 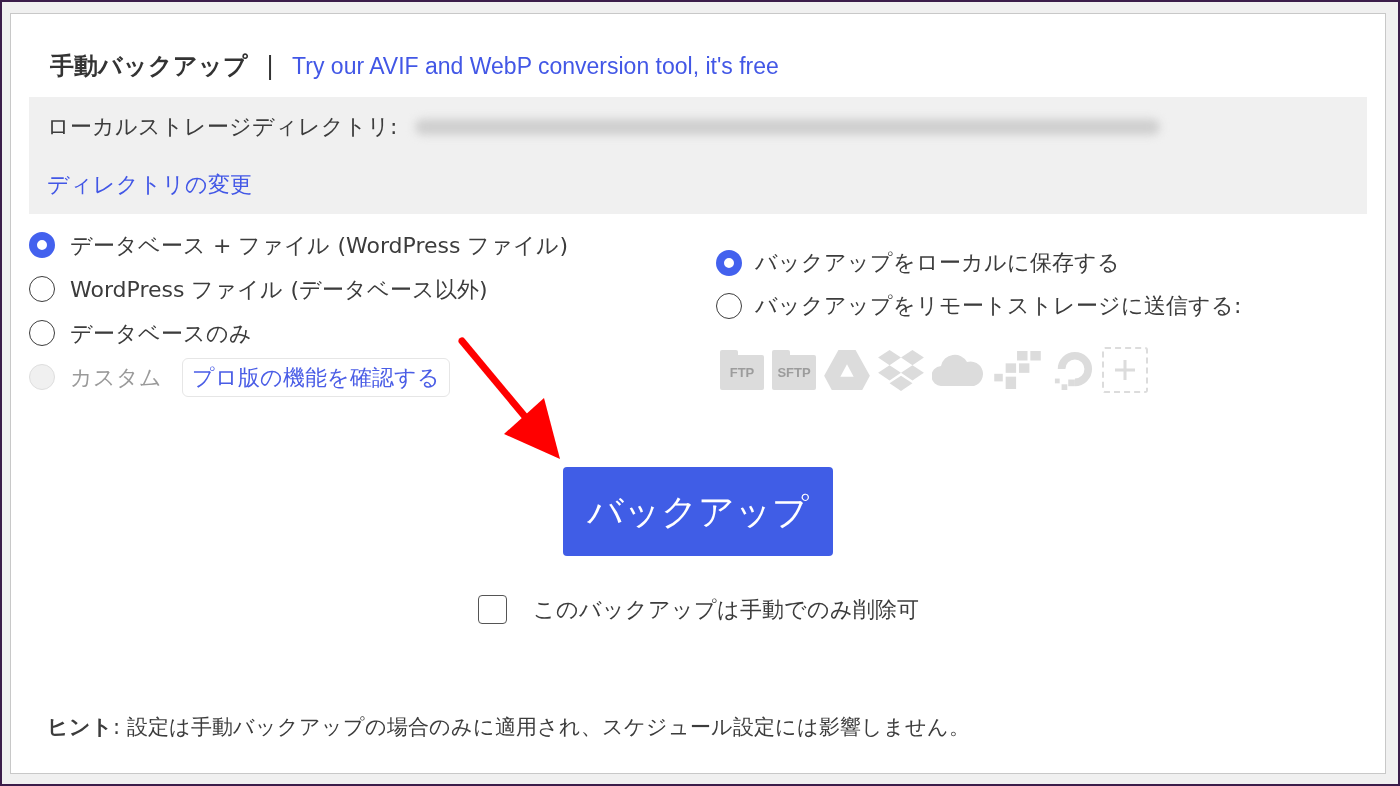 What do you see at coordinates (998, 306) in the screenshot?
I see `option-label: バックアップをリモートストレージに送信する:` at bounding box center [998, 306].